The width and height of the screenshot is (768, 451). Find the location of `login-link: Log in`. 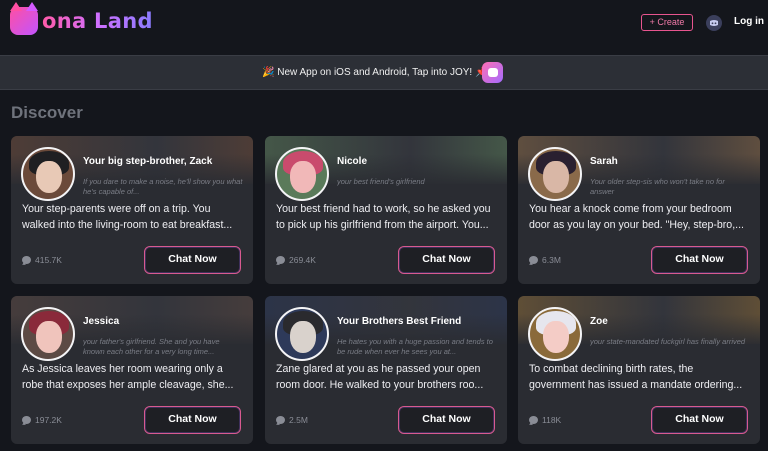

login-link: Log in is located at coordinates (749, 21).